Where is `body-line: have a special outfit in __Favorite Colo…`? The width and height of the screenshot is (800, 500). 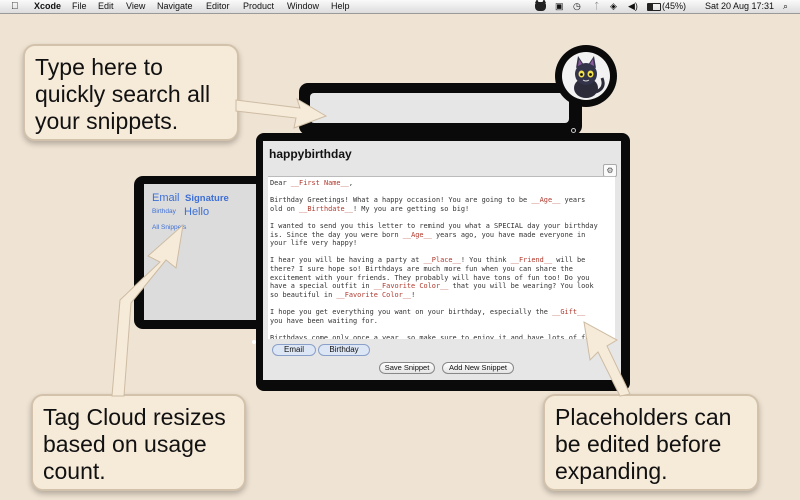 body-line: have a special outfit in __Favorite Colo… is located at coordinates (432, 286).